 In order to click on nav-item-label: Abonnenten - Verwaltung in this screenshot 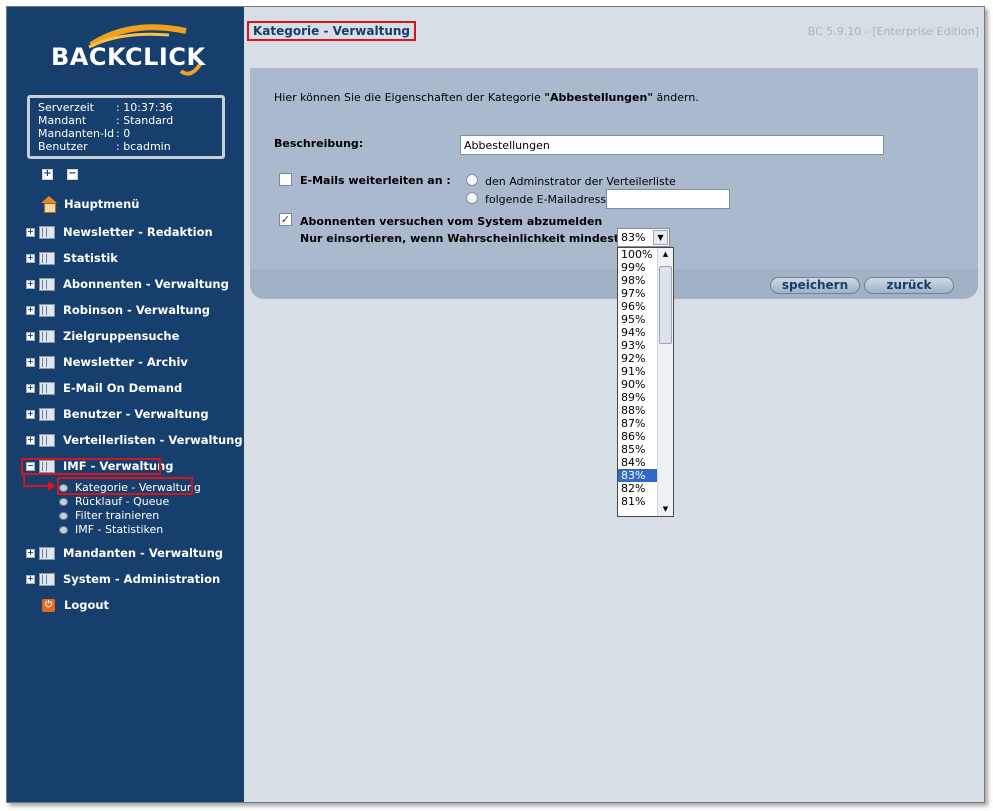, I will do `click(146, 284)`.